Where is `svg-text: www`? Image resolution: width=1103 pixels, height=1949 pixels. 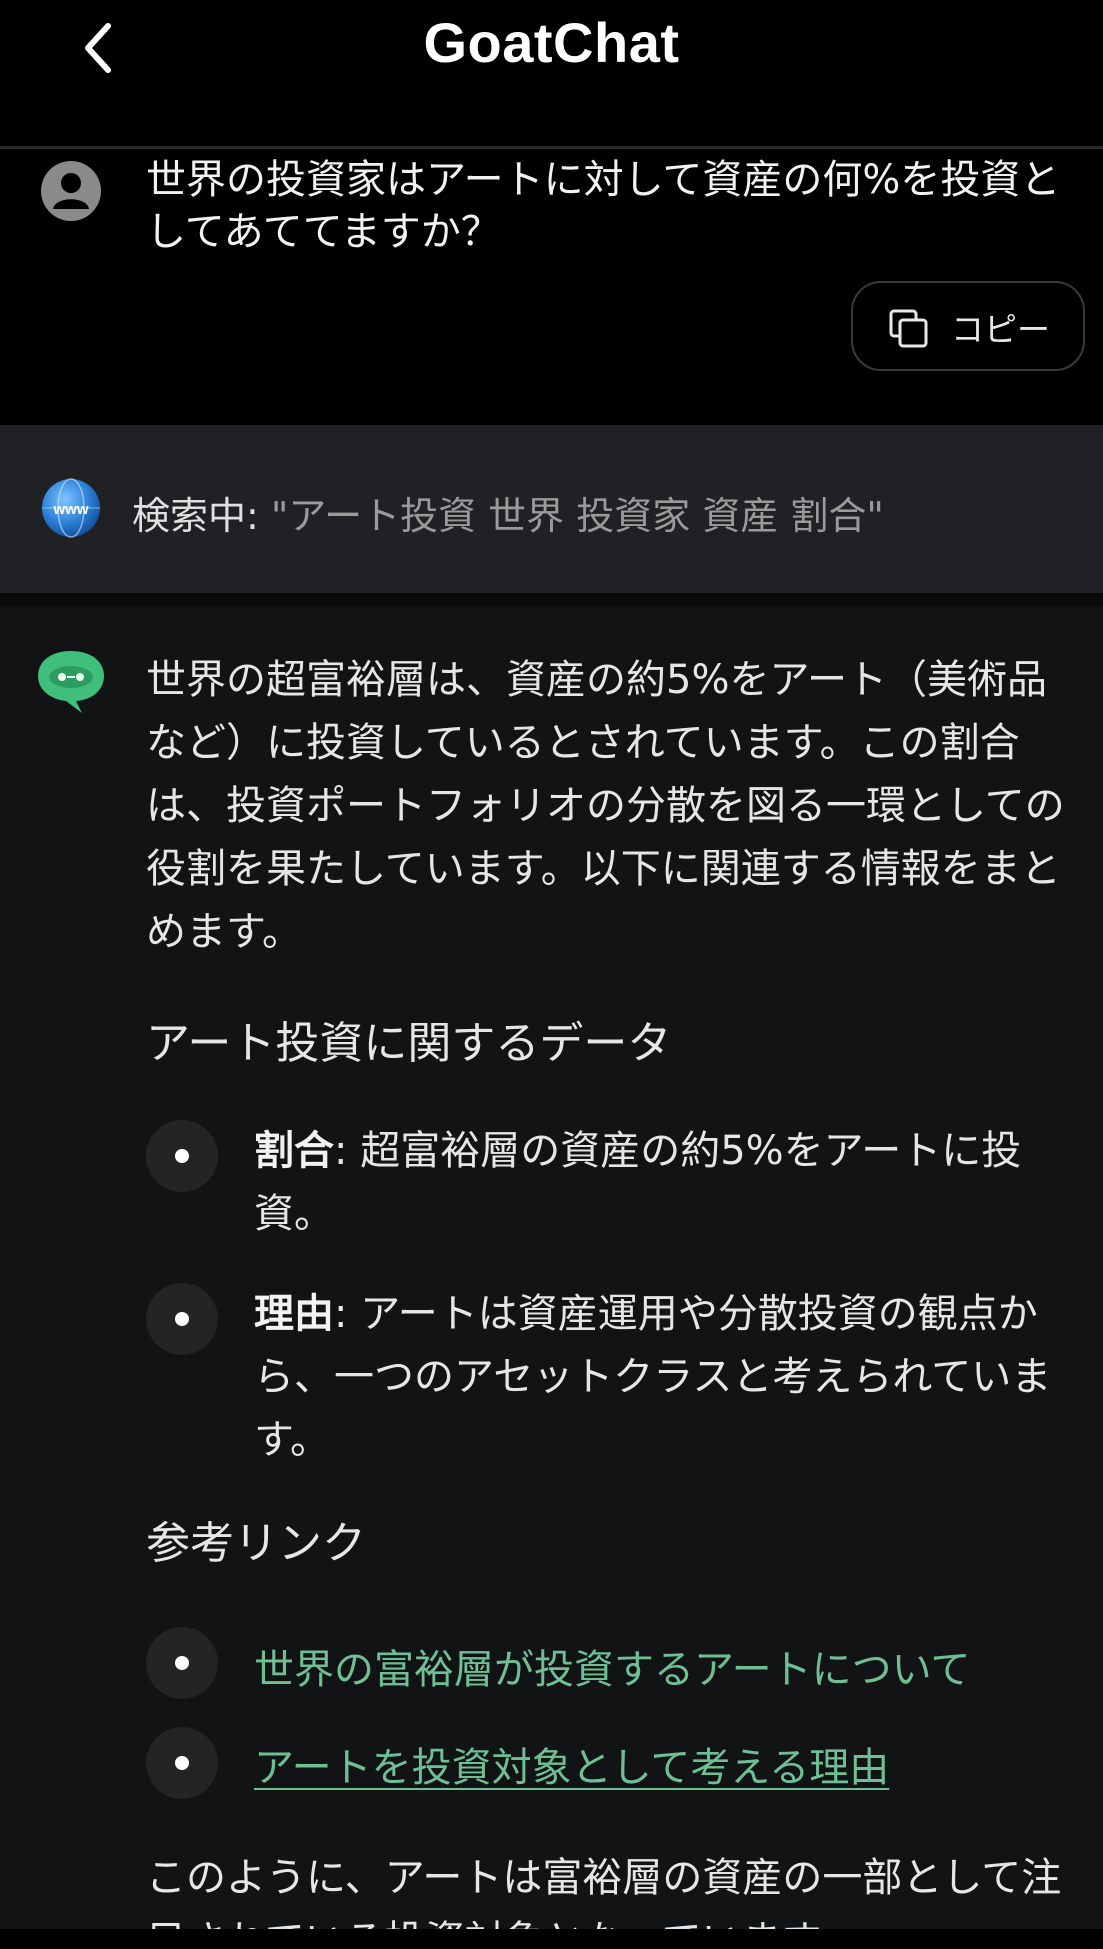 svg-text: www is located at coordinates (70, 509).